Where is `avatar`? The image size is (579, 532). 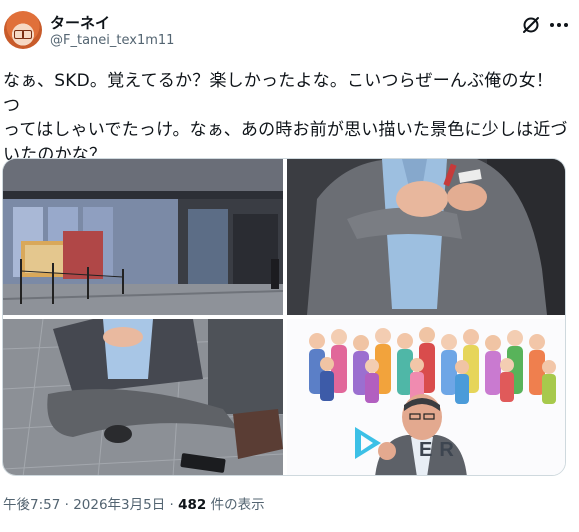 avatar is located at coordinates (23, 30).